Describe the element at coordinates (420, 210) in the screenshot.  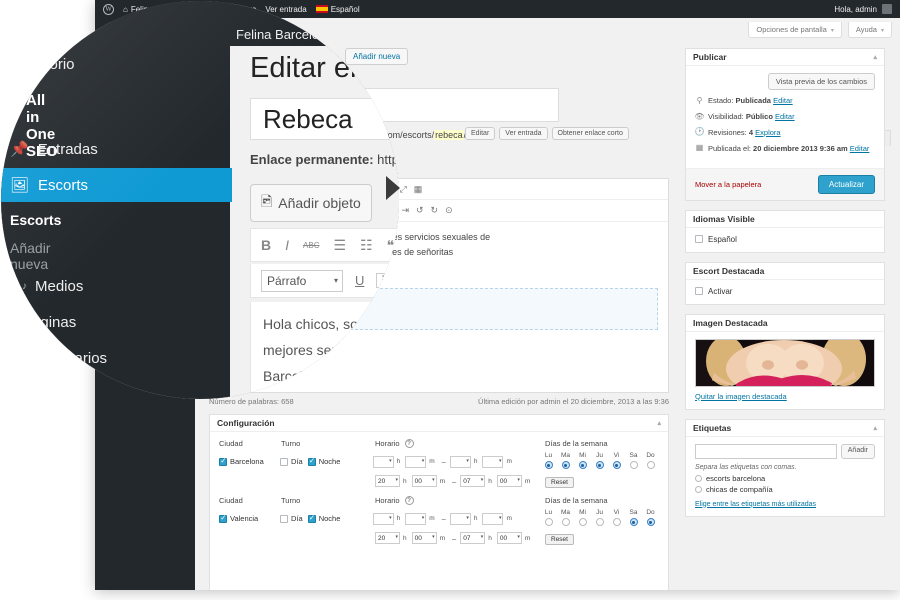
I see `undo-icon: ↺` at that location.